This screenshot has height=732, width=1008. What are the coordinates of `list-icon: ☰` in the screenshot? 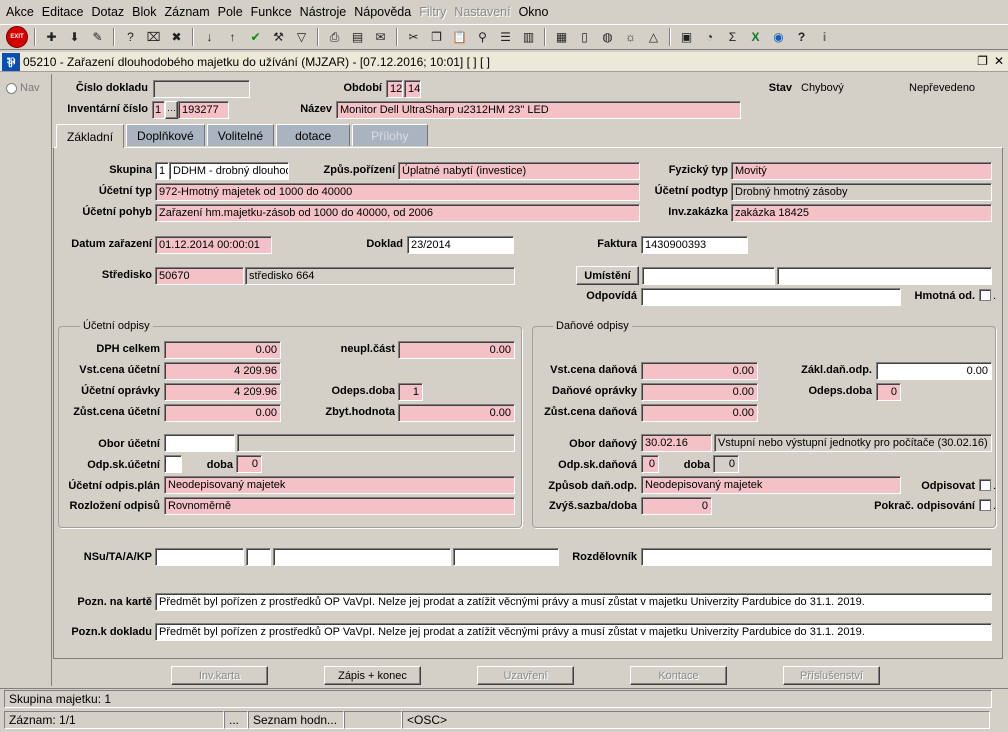 It's located at (505, 37).